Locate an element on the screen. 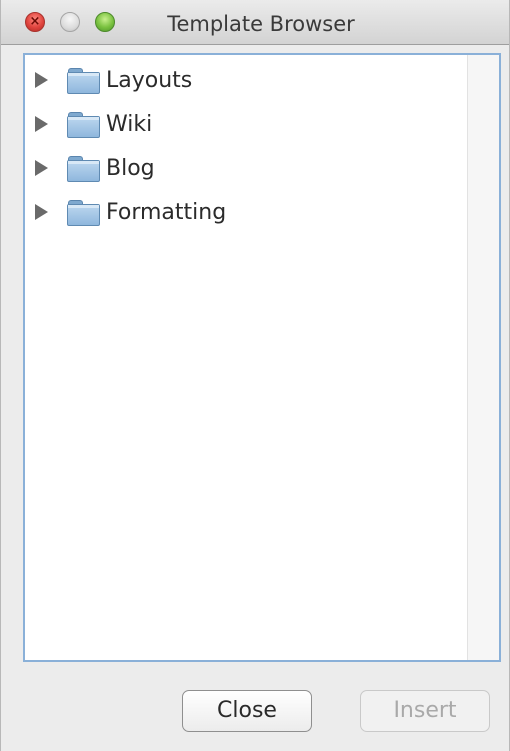 The height and width of the screenshot is (751, 510). tree-item-formatting: Formatting is located at coordinates (245, 213).